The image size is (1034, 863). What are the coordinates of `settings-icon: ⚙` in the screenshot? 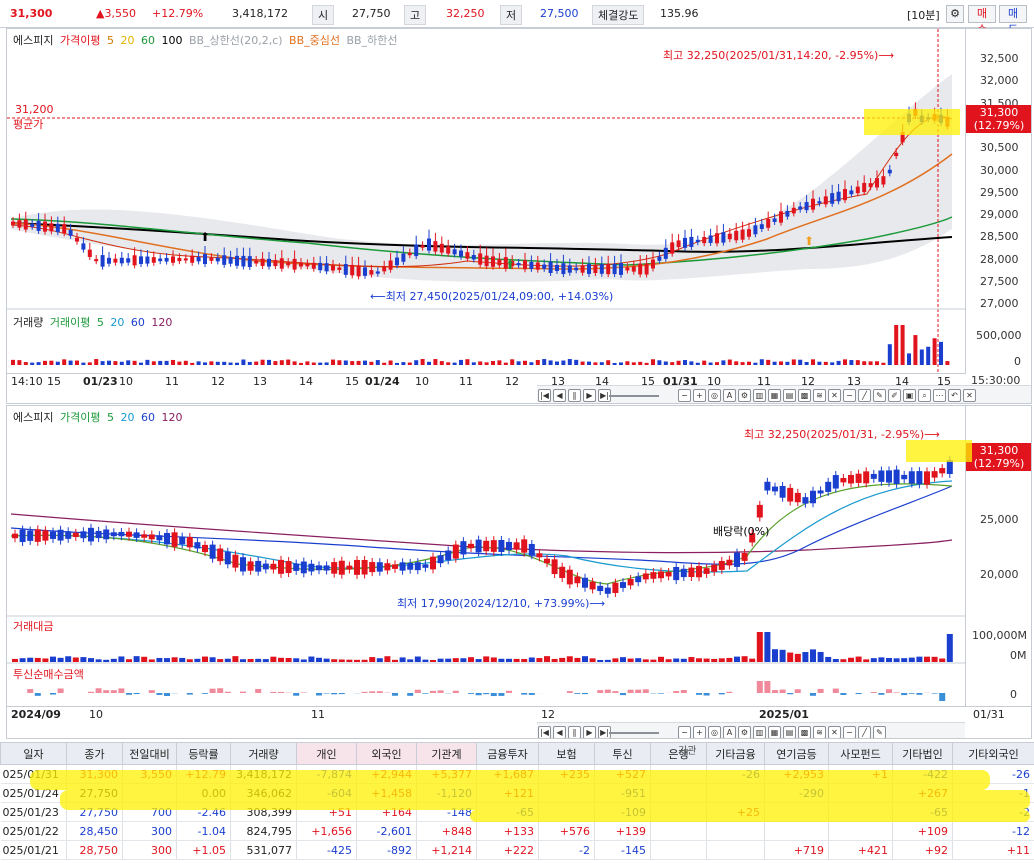 It's located at (744, 395).